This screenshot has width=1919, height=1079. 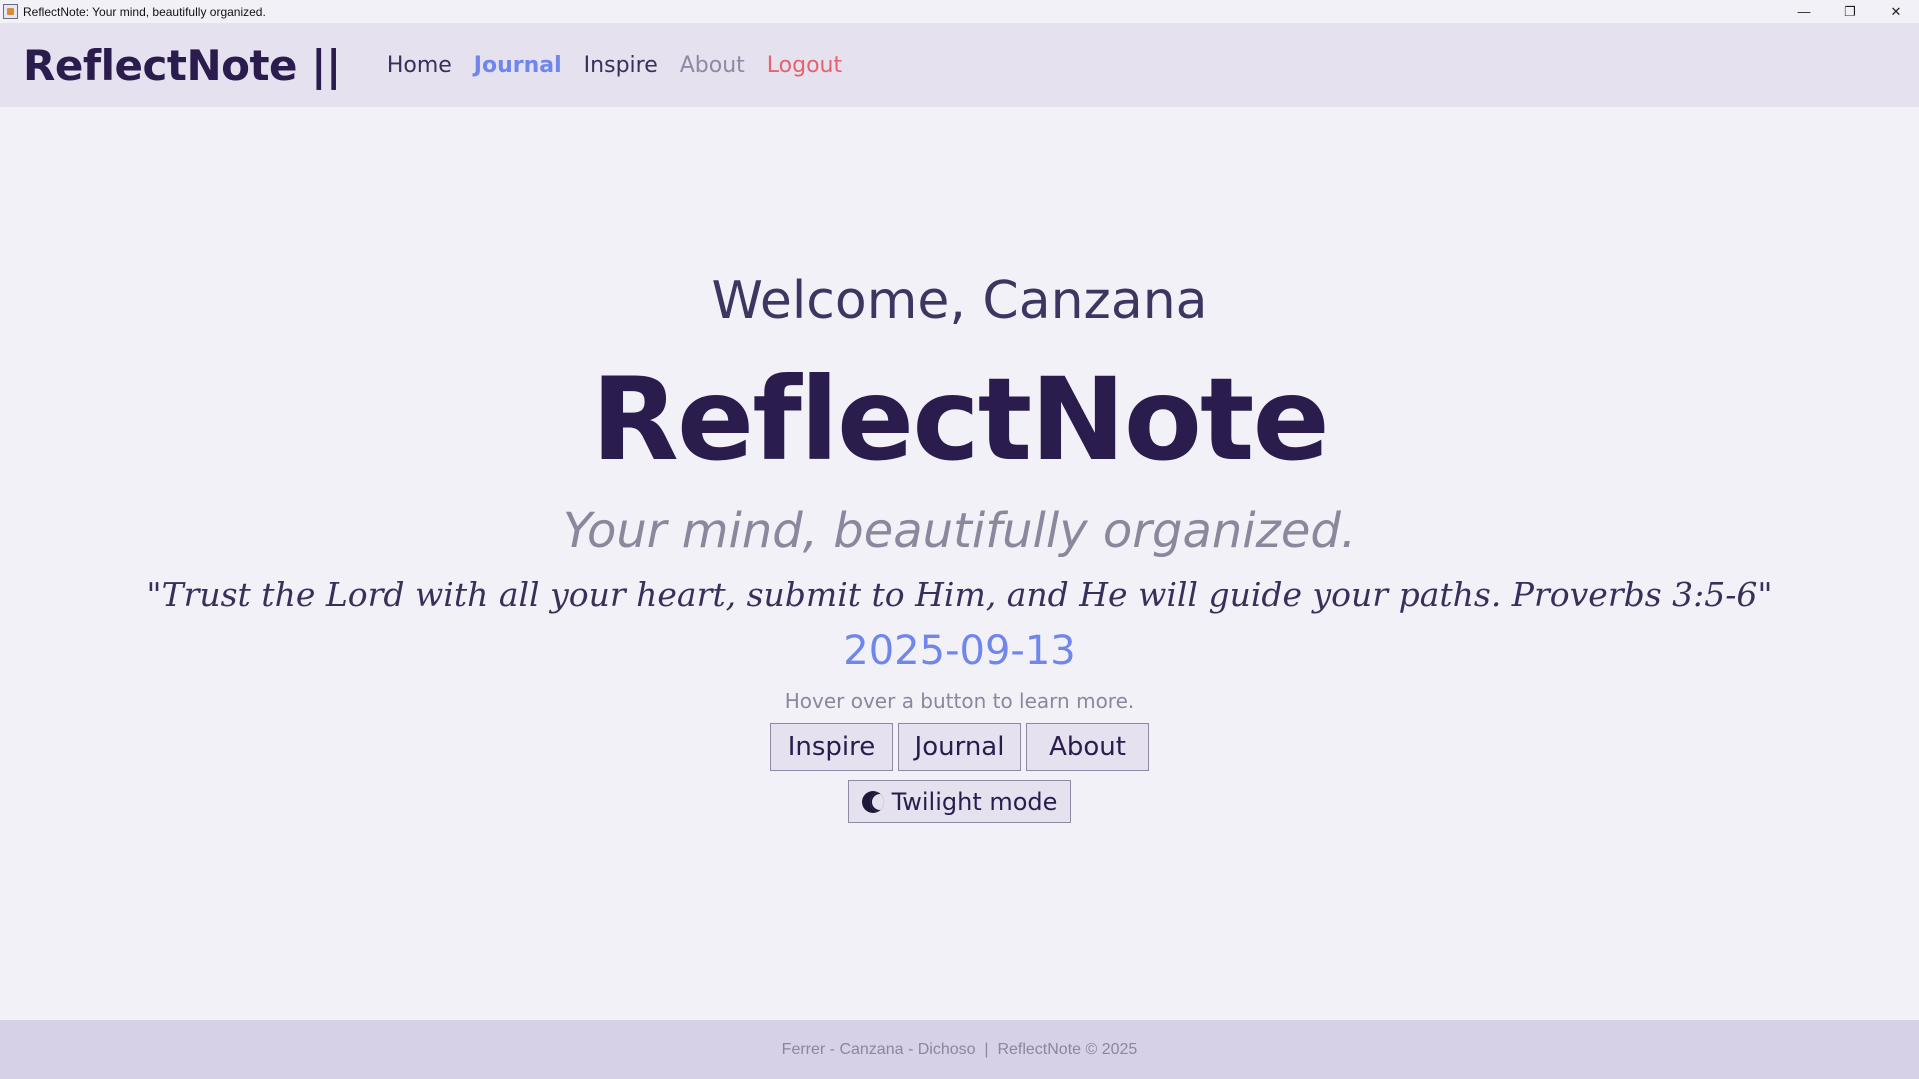 I want to click on twilight-mode-button: Twilight mode, so click(x=959, y=802).